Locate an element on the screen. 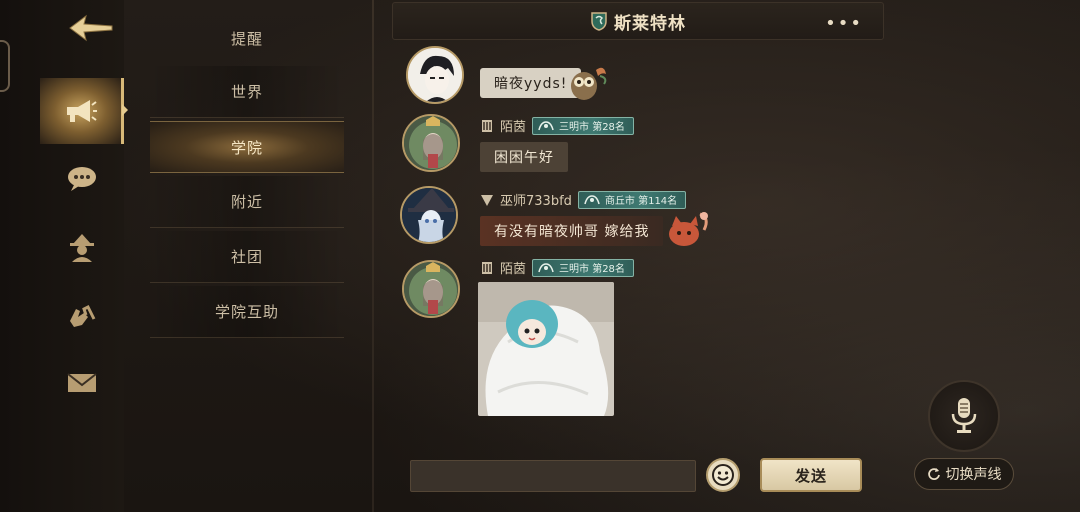 Image resolution: width=1080 pixels, height=512 pixels. channel-club: 社团 is located at coordinates (247, 257).